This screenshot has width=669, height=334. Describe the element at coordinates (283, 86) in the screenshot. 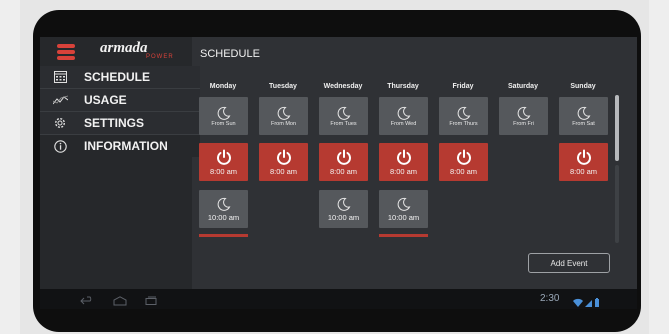

I see `day-header-tuesday: Tuesday` at that location.